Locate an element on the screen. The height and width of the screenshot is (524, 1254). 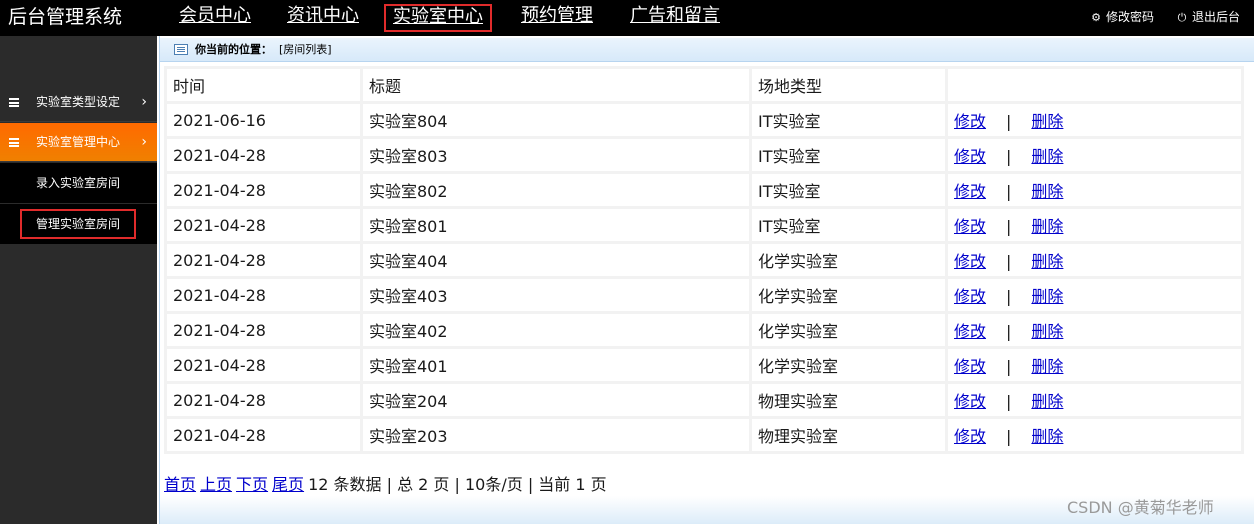
cell-venue-type: 物理实验室 is located at coordinates (848, 435).